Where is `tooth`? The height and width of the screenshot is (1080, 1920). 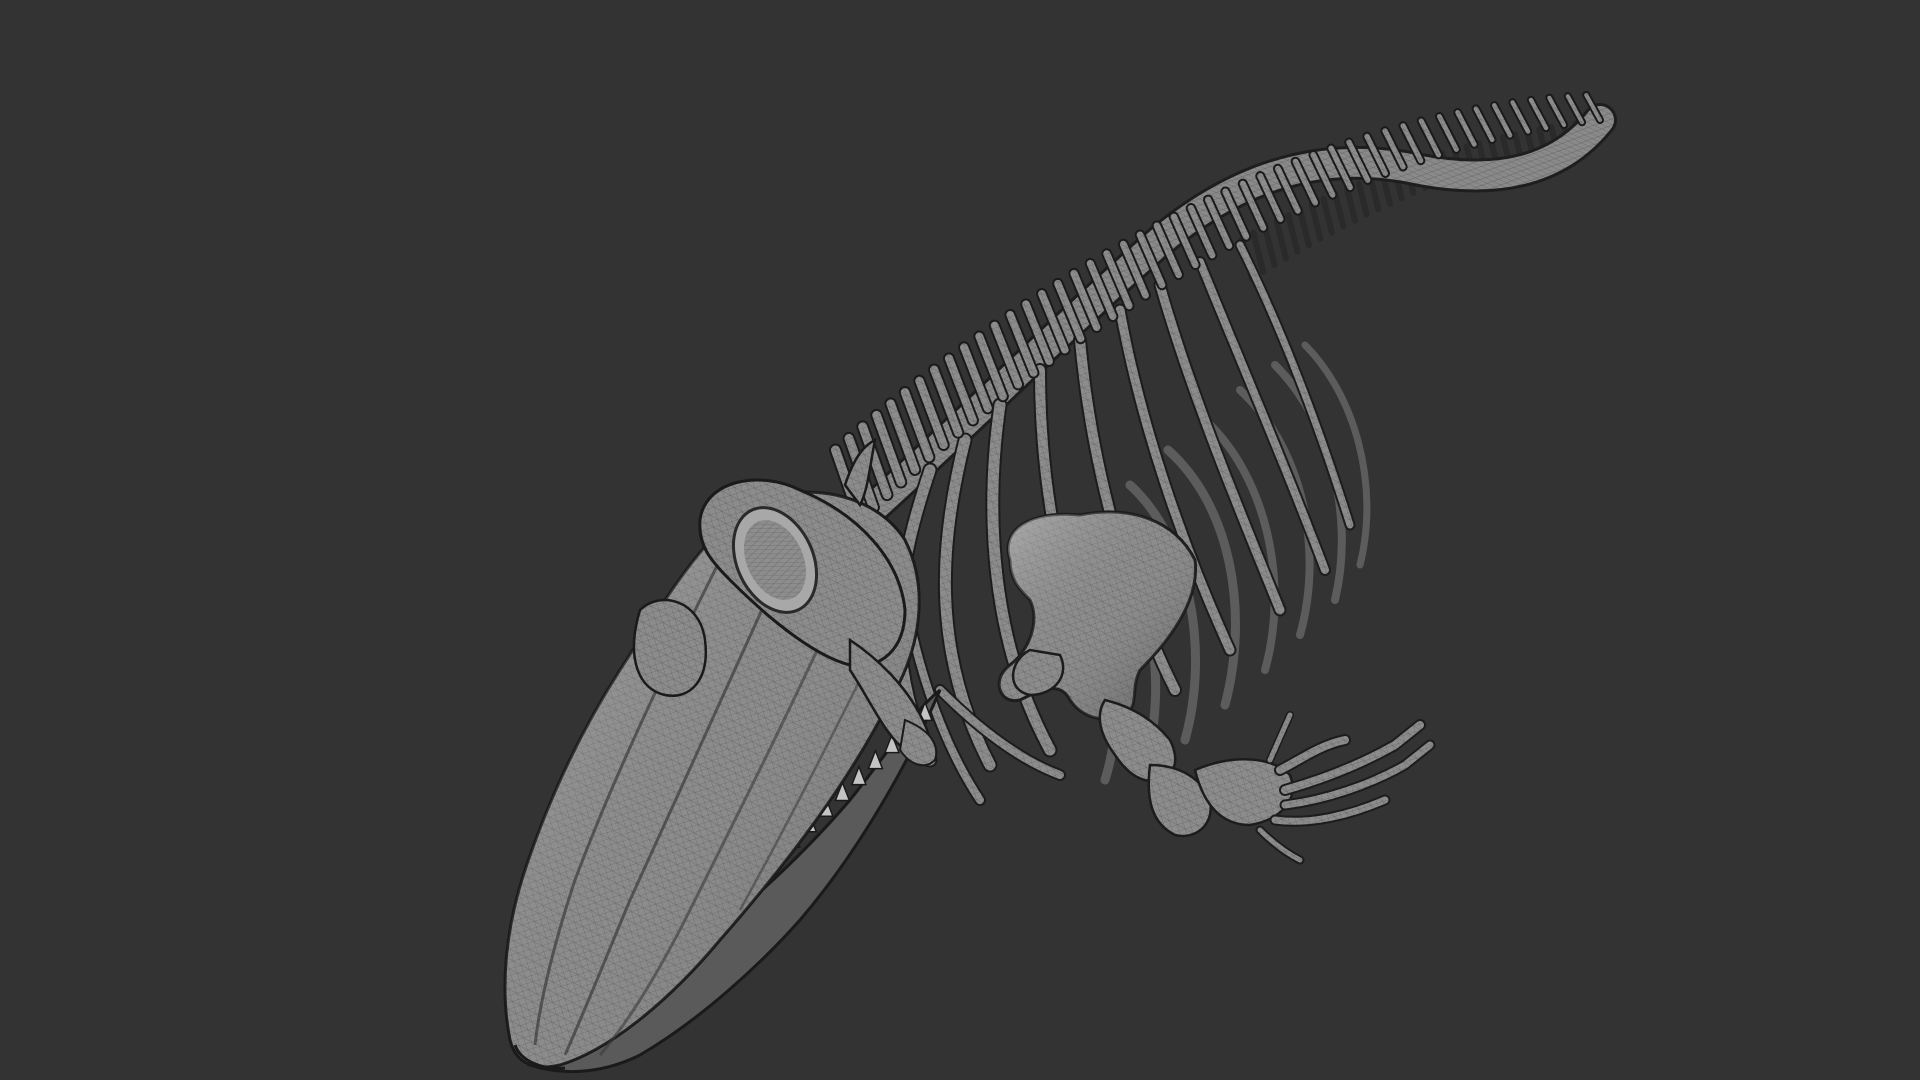
tooth is located at coordinates (859, 775).